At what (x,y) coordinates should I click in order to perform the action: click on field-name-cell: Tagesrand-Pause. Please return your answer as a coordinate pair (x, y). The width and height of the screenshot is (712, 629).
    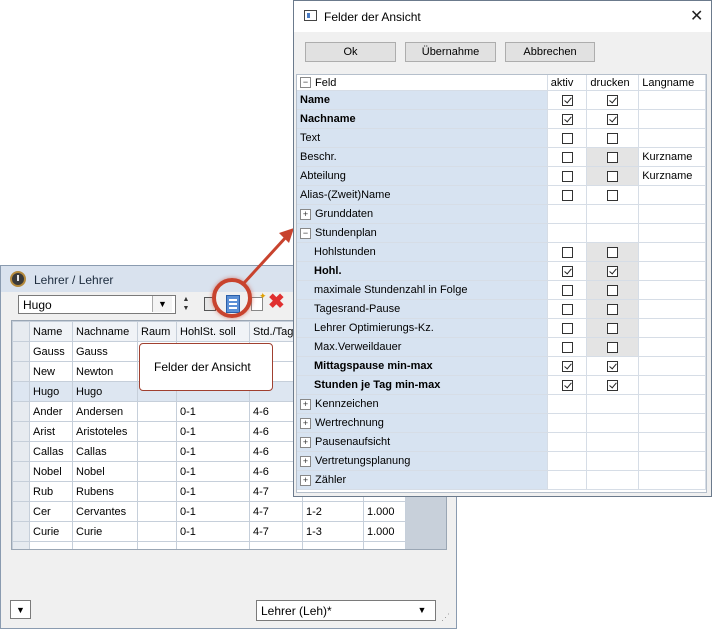
    Looking at the image, I should click on (422, 309).